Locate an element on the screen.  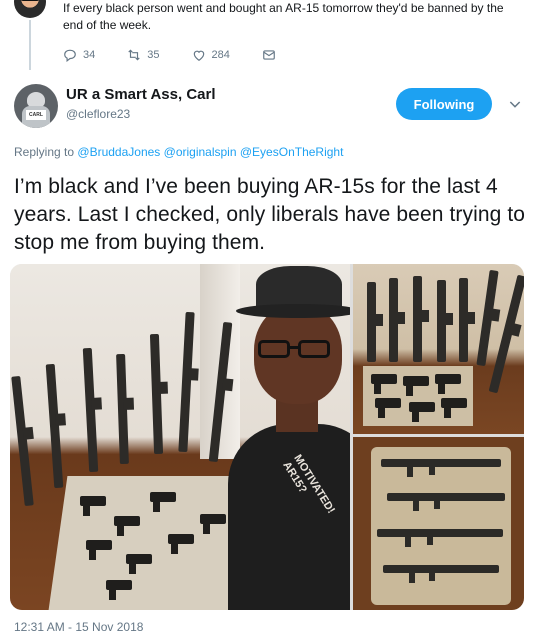
chevron-down-icon is located at coordinates (515, 104).